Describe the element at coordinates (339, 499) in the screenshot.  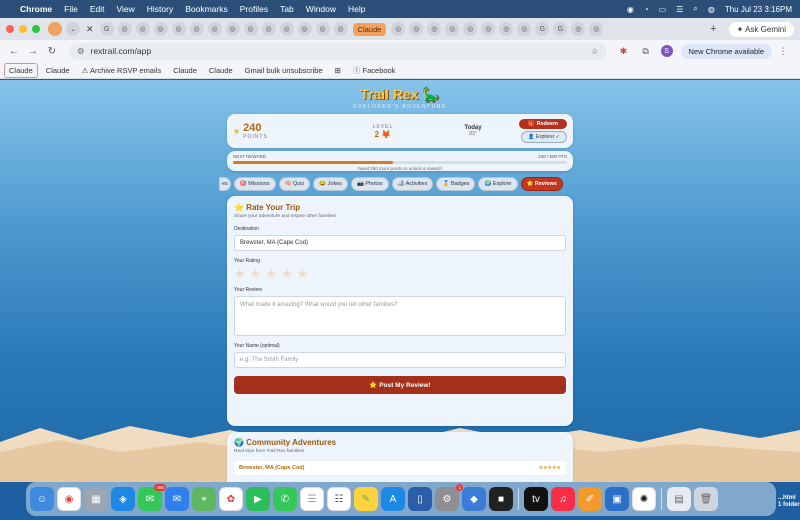
I see `reminders-icon: ☷` at that location.